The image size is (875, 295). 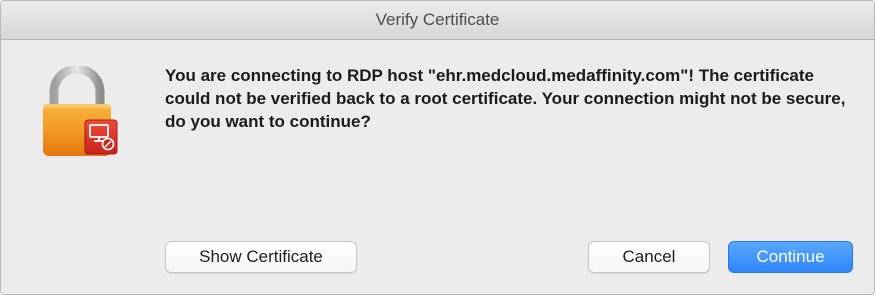 I want to click on lock-icon, so click(x=81, y=111).